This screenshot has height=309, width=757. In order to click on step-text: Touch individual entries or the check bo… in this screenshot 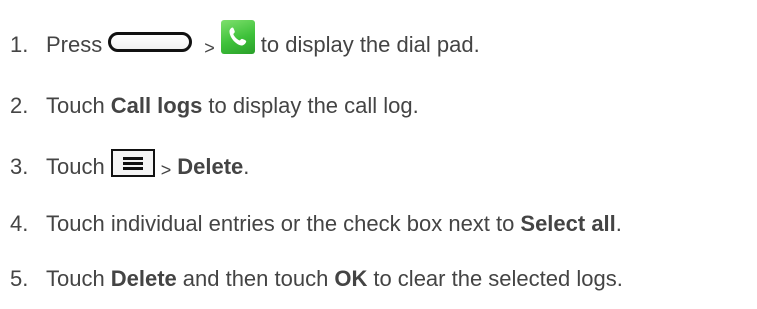, I will do `click(280, 223)`.